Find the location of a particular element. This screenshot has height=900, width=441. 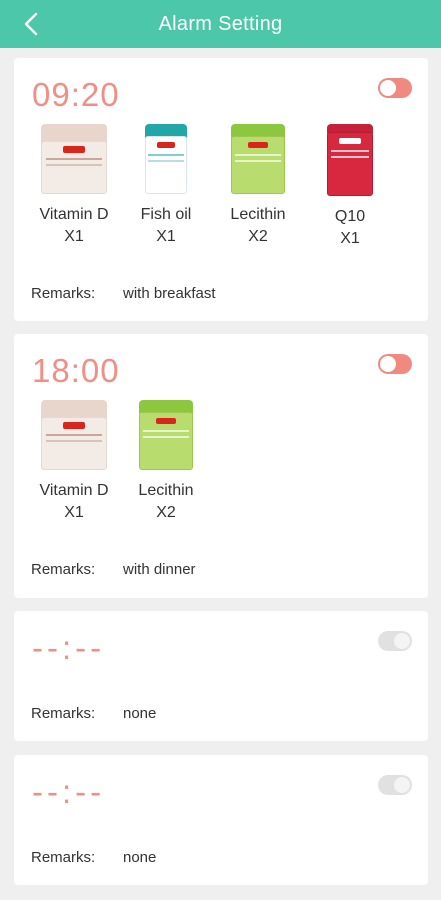

medication-list: Vitamin D X1 Lecithin X2 is located at coordinates (120, 462).